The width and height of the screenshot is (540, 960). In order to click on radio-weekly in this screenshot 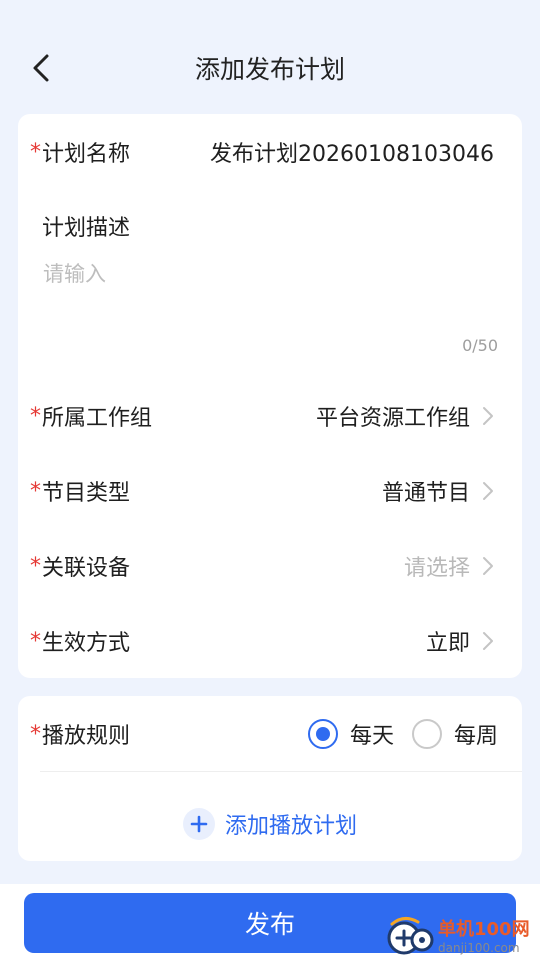, I will do `click(426, 734)`.